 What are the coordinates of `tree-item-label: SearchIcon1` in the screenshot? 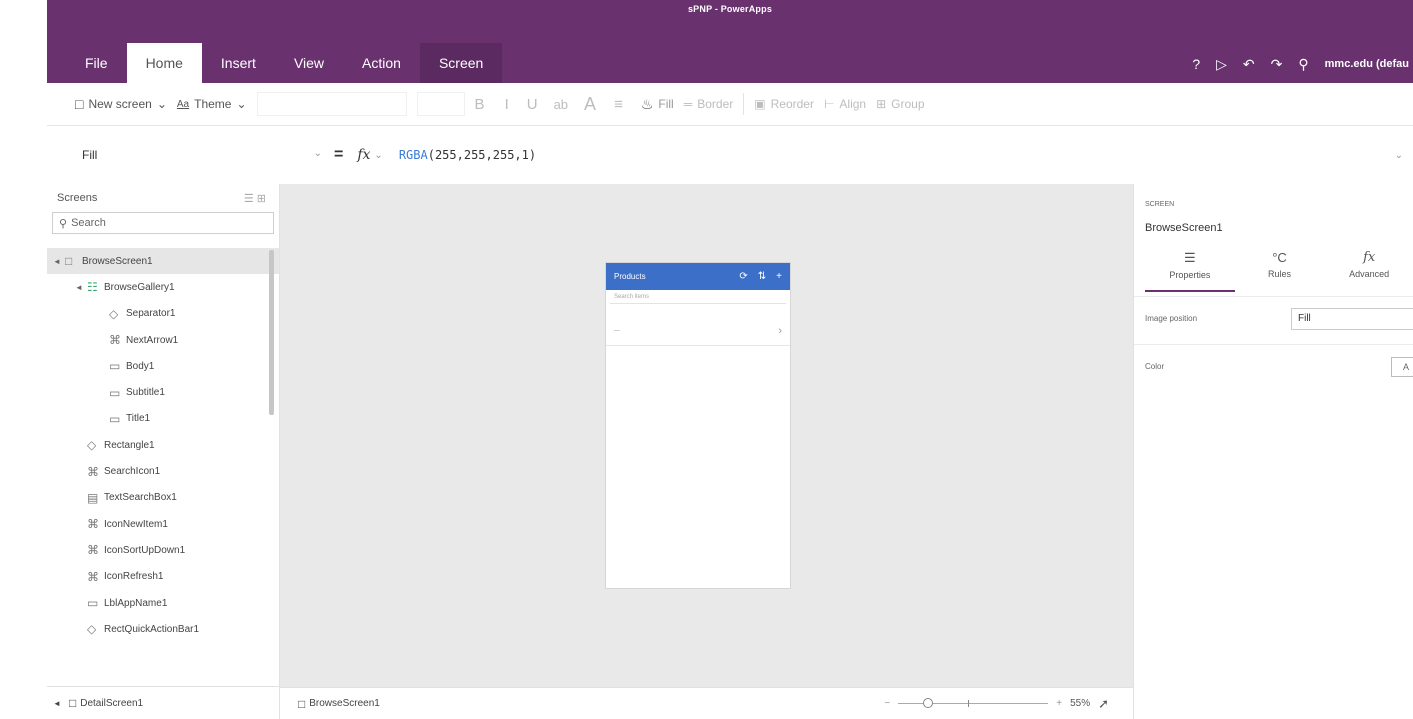 It's located at (132, 472).